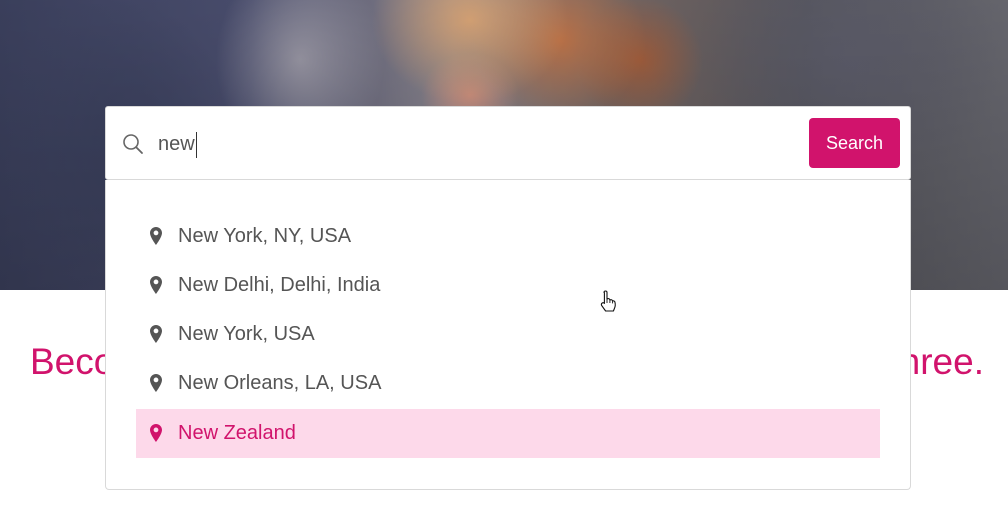 The width and height of the screenshot is (1008, 514). I want to click on search-button: Search, so click(854, 143).